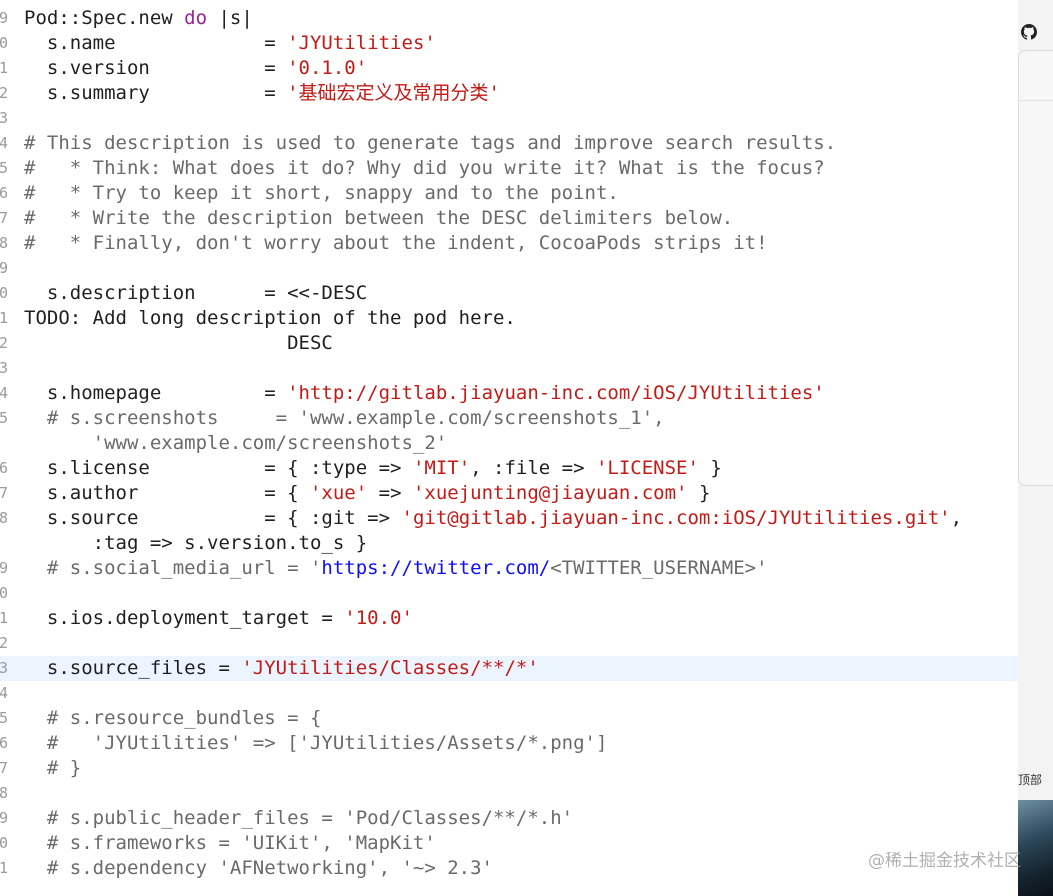 The image size is (1053, 896). Describe the element at coordinates (509, 293) in the screenshot. I see `code-line: 0 s.description = <<-DESC` at that location.